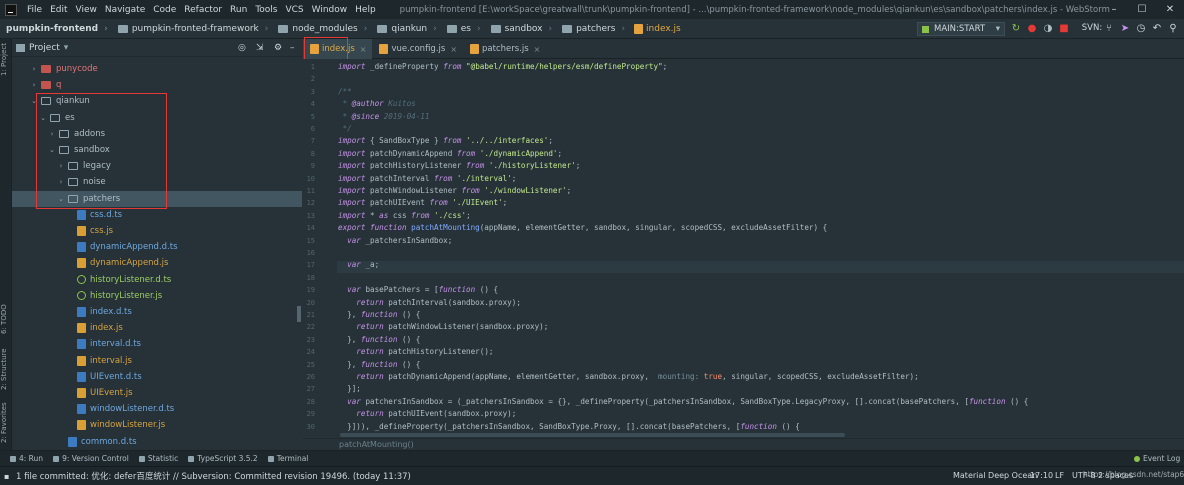  Describe the element at coordinates (323, 29) in the screenshot. I see `breadcrumb-item: node_modules ›` at that location.